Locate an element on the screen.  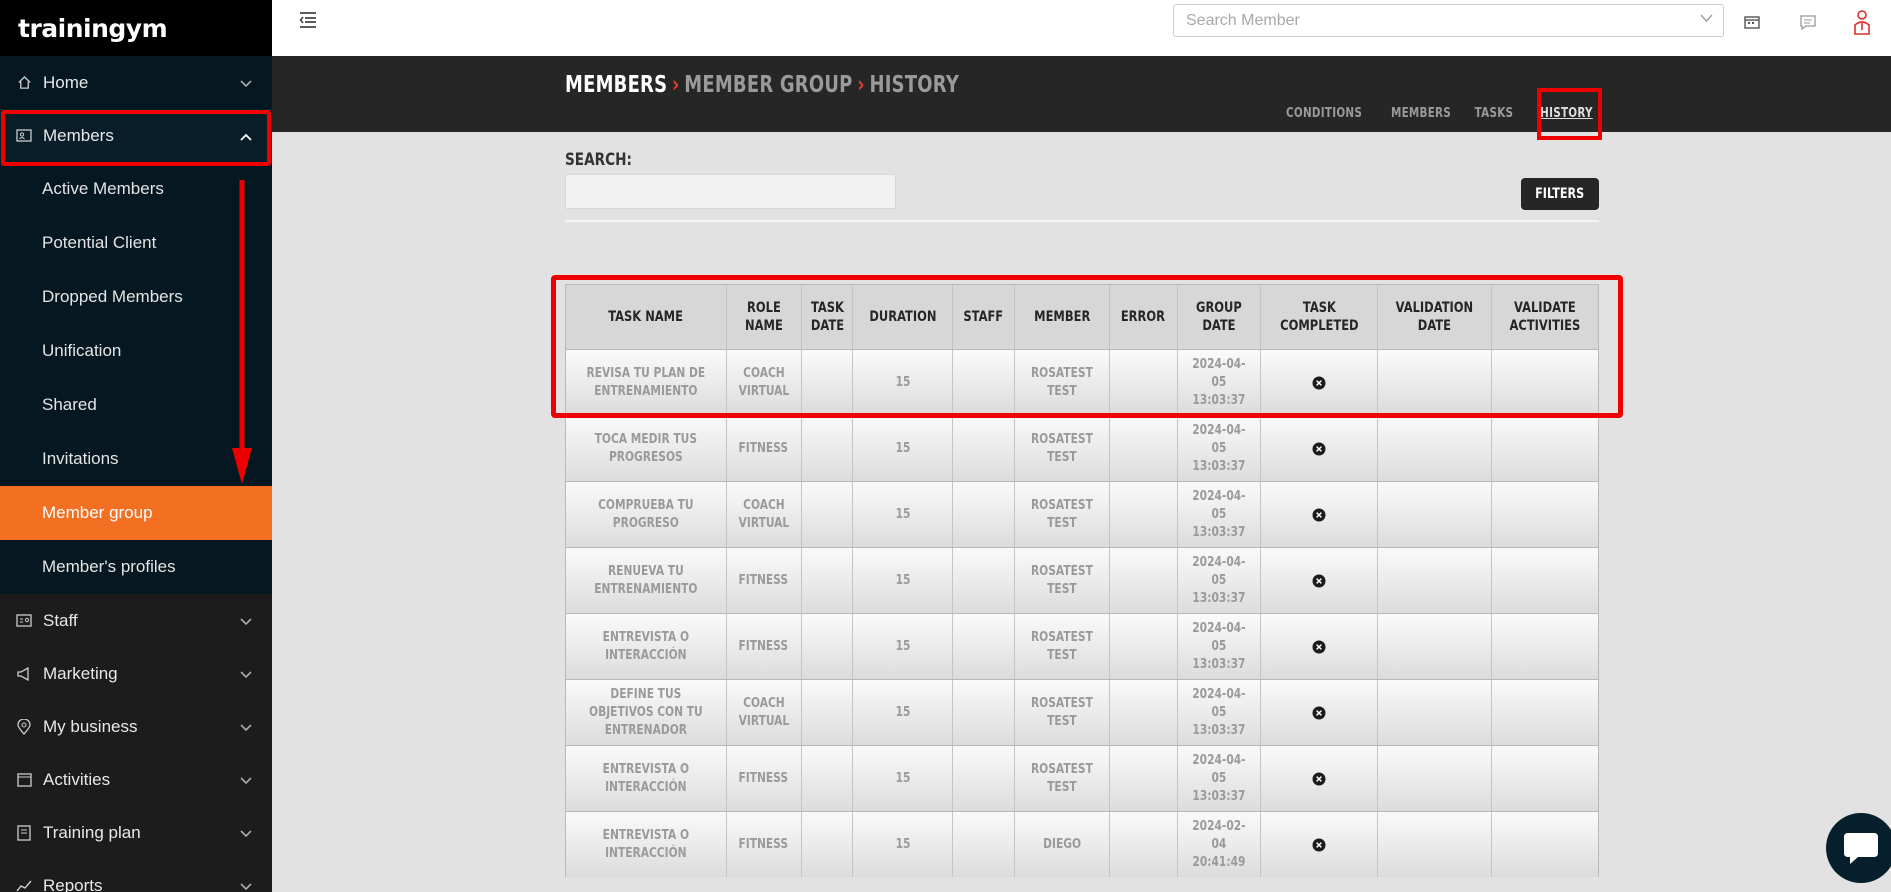
sidebar-item-training-plan: Training plan is located at coordinates (136, 832).